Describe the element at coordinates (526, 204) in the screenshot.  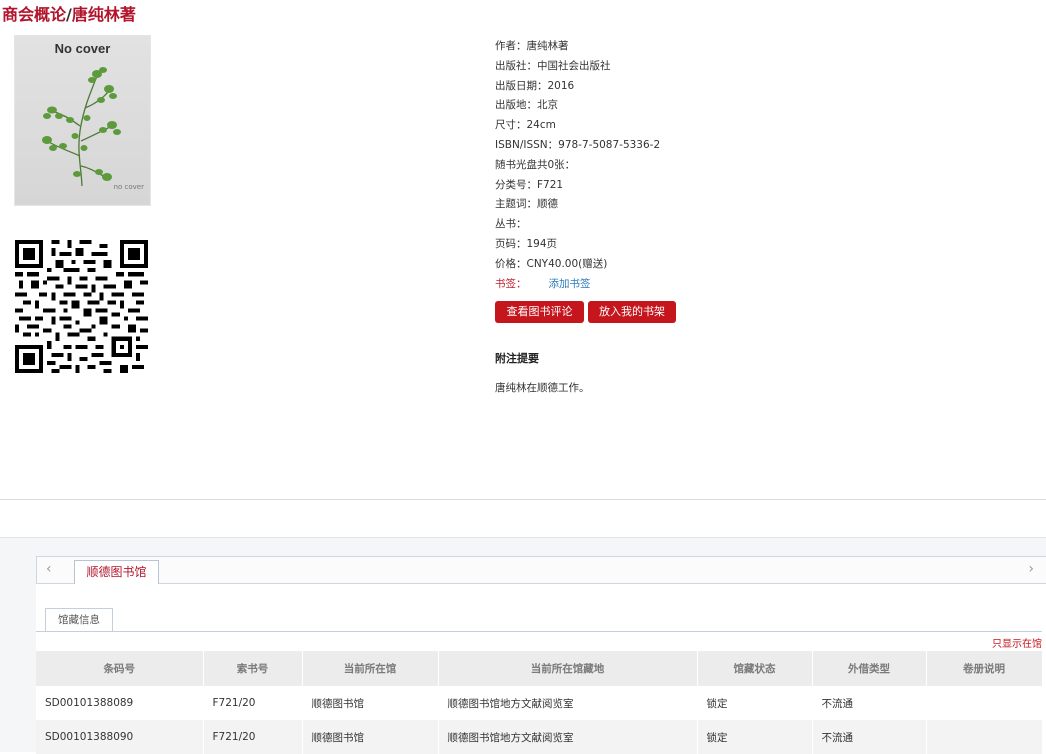
I see `meta-subject: 主题词：顺德` at that location.